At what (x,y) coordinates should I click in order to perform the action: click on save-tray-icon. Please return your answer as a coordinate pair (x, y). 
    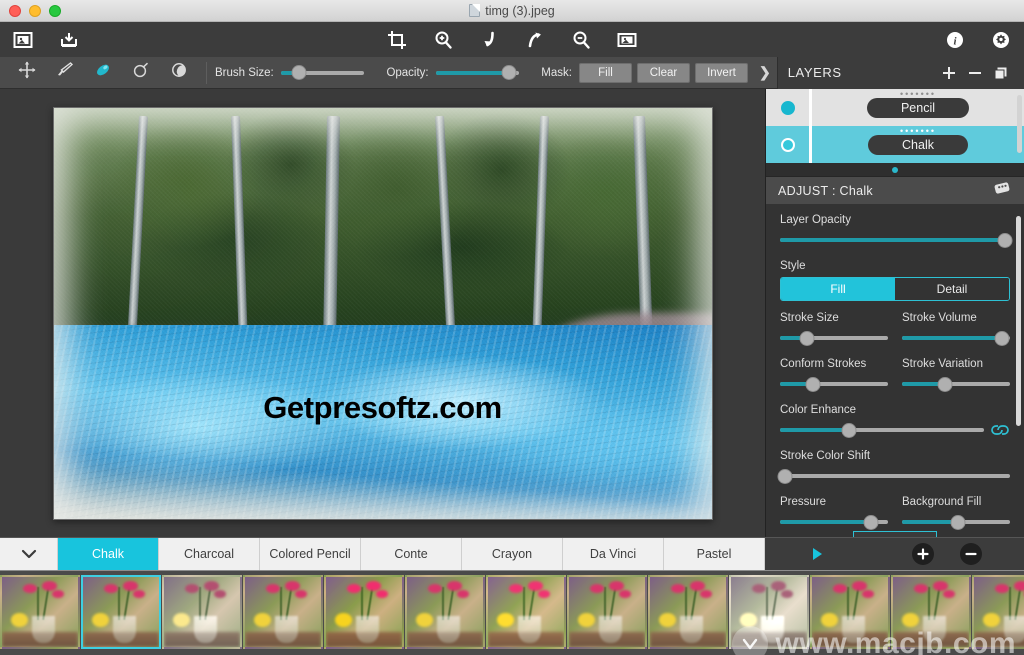
    Looking at the image, I should click on (69, 40).